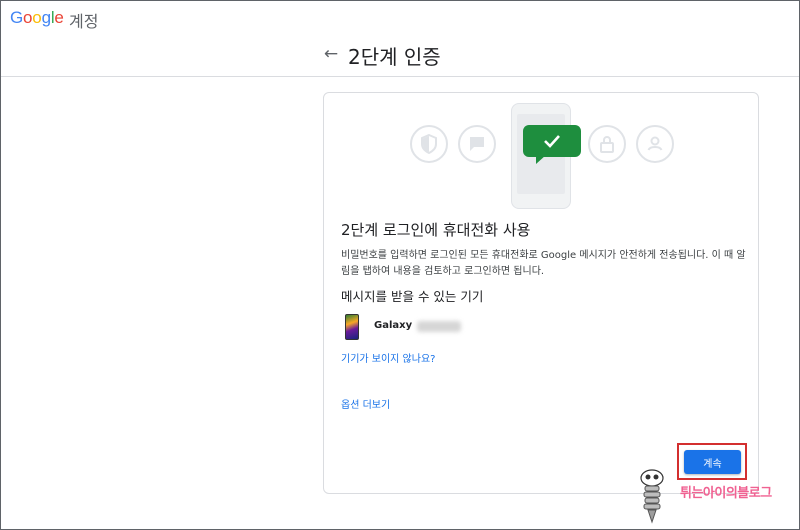  What do you see at coordinates (477, 144) in the screenshot?
I see `chat-icon` at bounding box center [477, 144].